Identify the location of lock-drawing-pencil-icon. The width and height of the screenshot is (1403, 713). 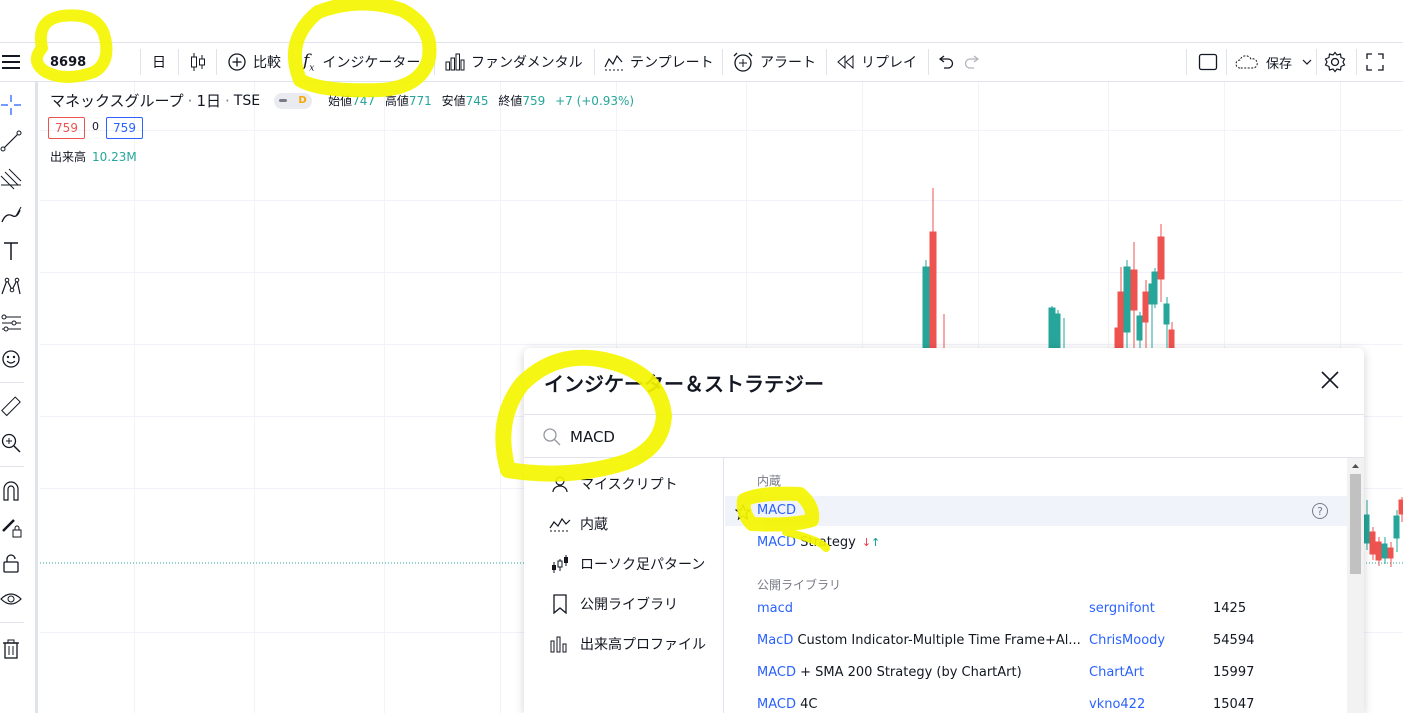
(11, 527).